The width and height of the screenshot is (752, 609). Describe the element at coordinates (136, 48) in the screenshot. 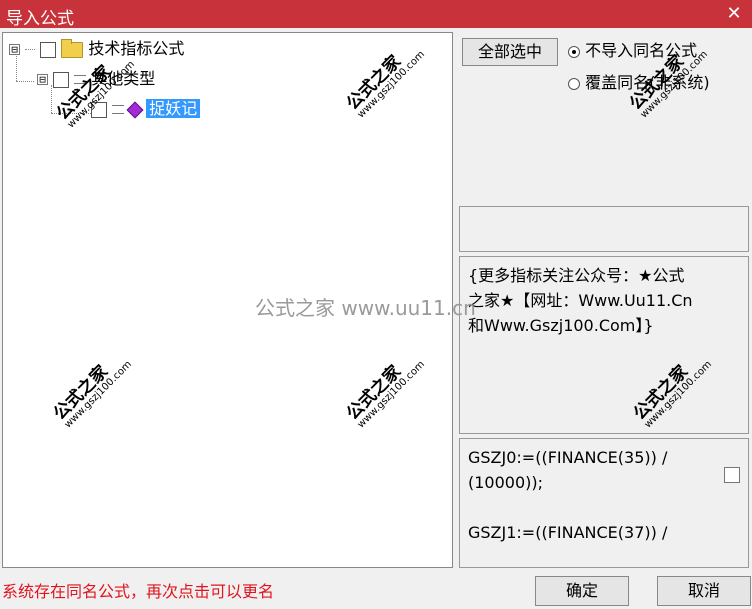

I see `tree-item-label: 技术指标公式` at that location.